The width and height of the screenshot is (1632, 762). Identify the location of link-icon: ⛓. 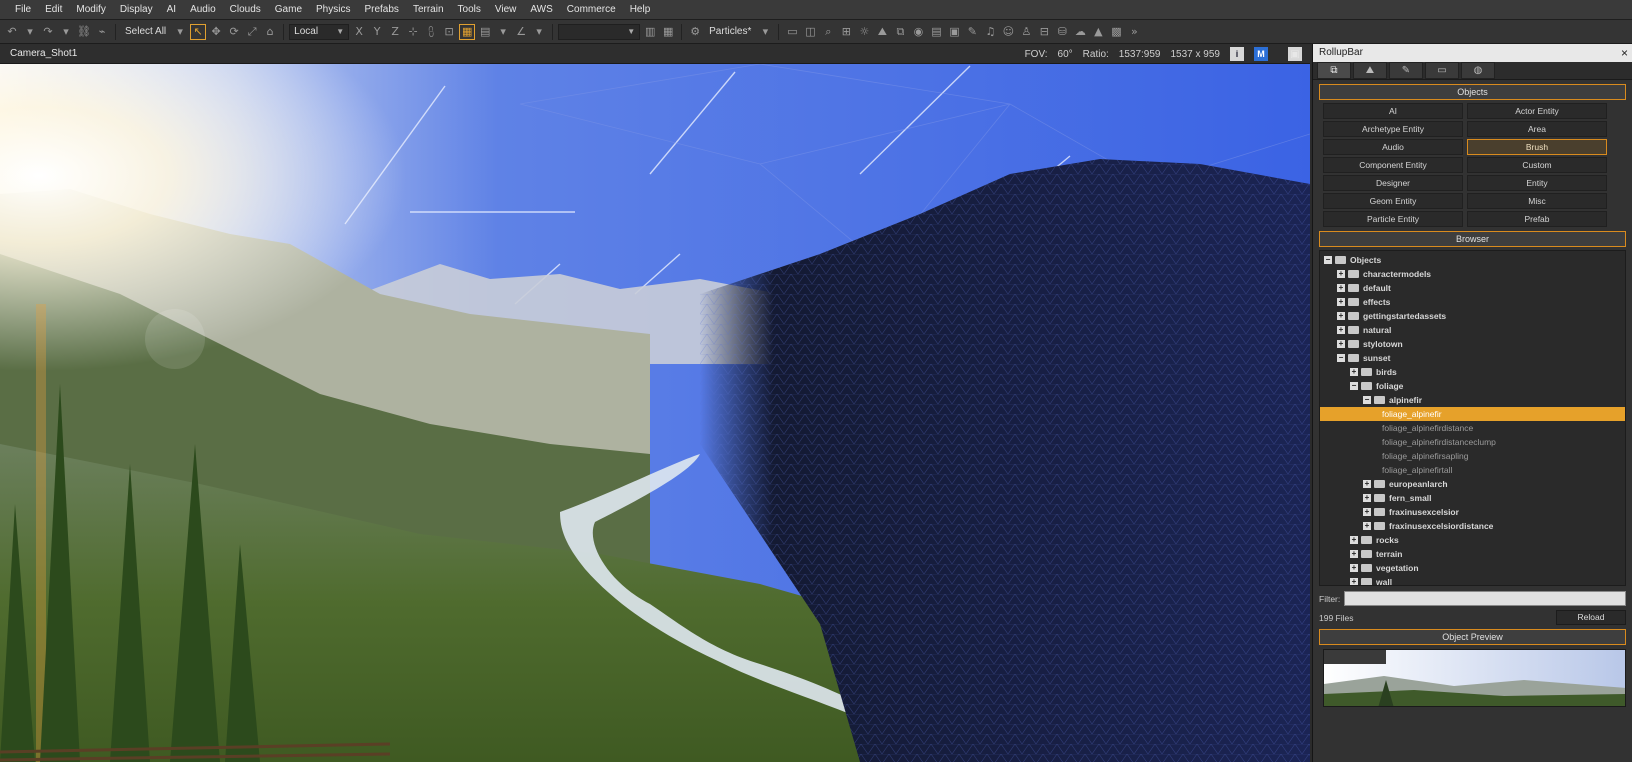
(84, 32).